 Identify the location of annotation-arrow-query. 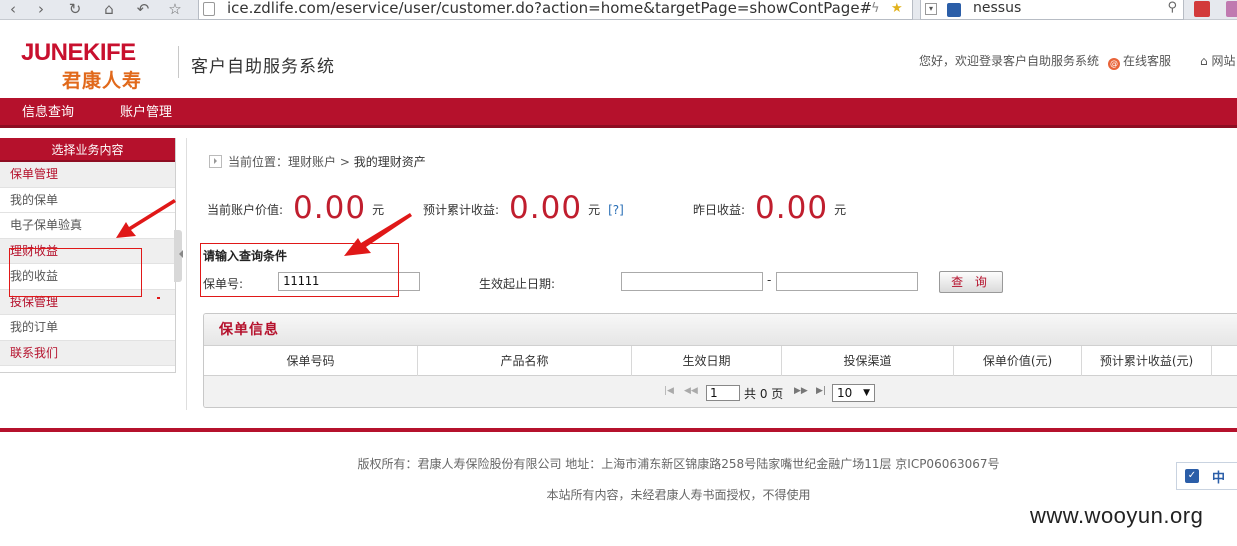
(378, 234).